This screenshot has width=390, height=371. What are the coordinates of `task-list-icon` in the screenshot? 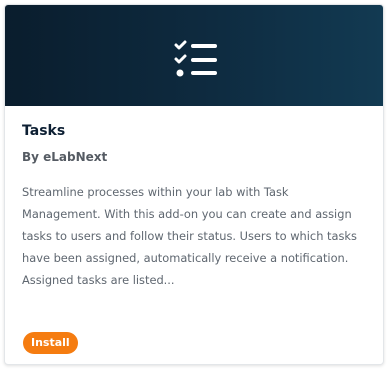 It's located at (195, 58).